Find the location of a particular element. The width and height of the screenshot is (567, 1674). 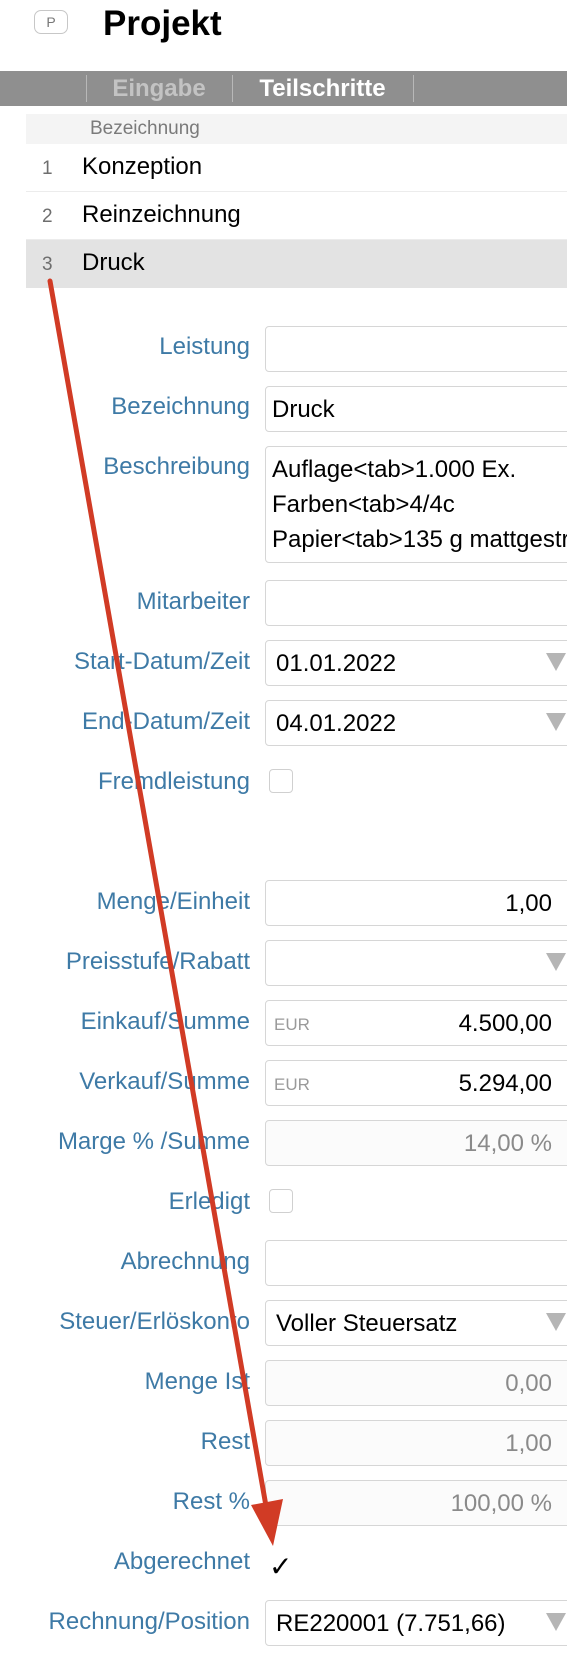

page-title: Projekt is located at coordinates (162, 23).